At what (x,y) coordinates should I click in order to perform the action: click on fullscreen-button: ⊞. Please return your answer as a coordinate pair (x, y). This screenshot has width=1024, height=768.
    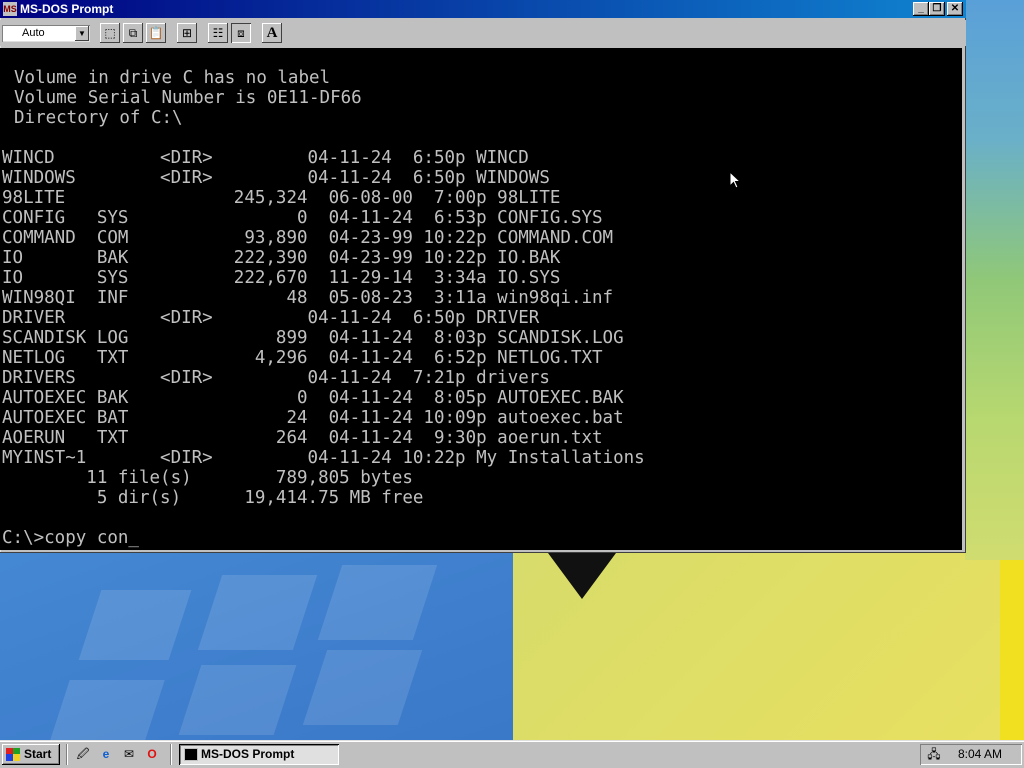
    Looking at the image, I should click on (187, 33).